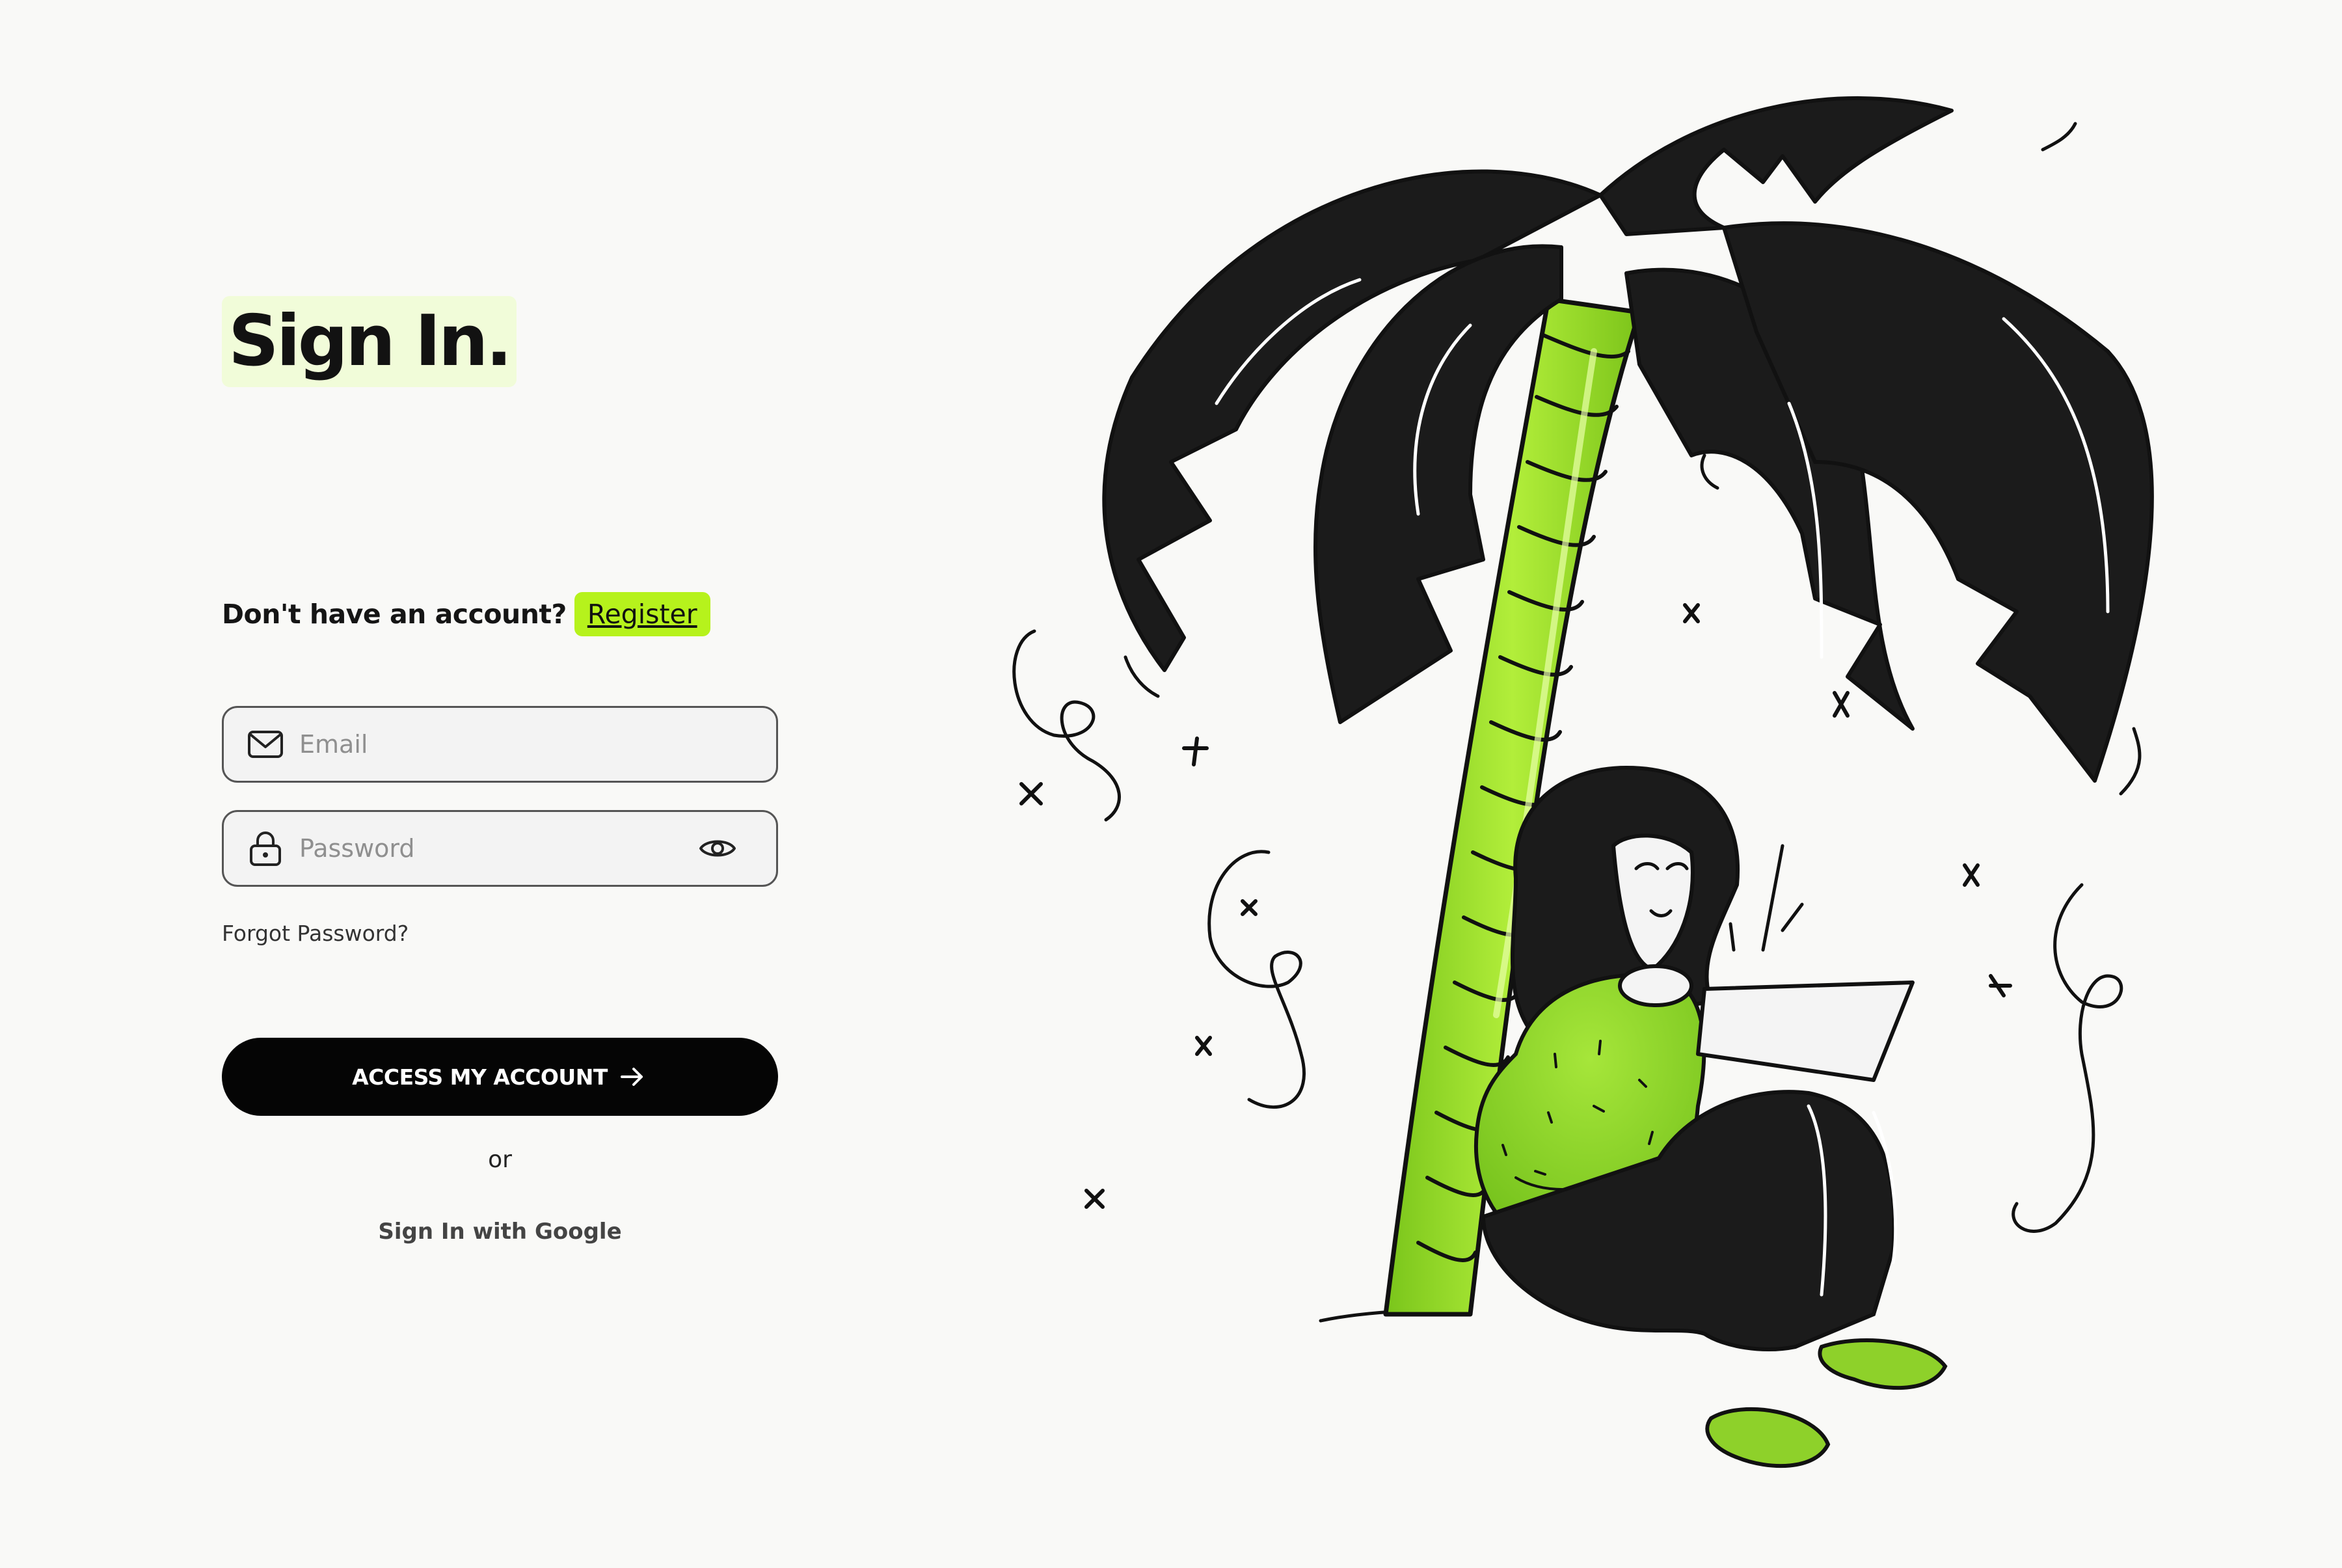 The height and width of the screenshot is (1568, 2342). Describe the element at coordinates (265, 745) in the screenshot. I see `mail-icon` at that location.